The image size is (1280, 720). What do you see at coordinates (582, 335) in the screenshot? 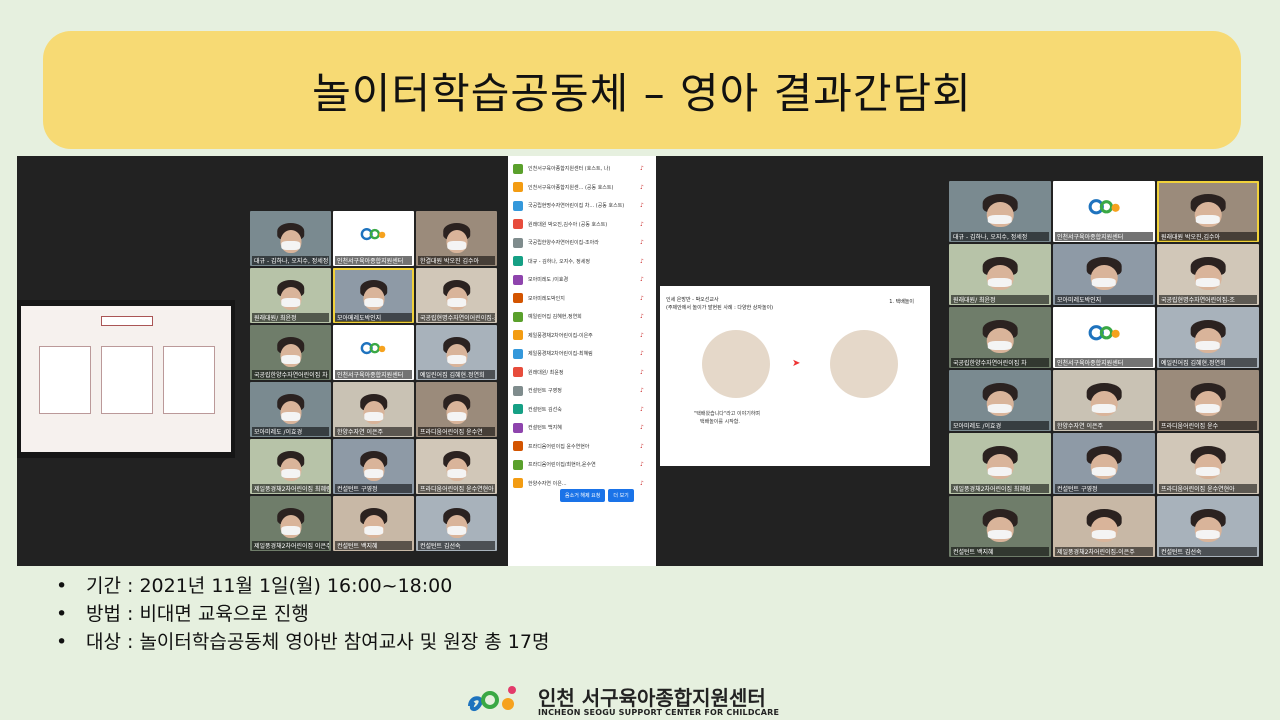
I see `participant-row: 제일풍경채2차어린이집-이은주 ♪` at bounding box center [582, 335].